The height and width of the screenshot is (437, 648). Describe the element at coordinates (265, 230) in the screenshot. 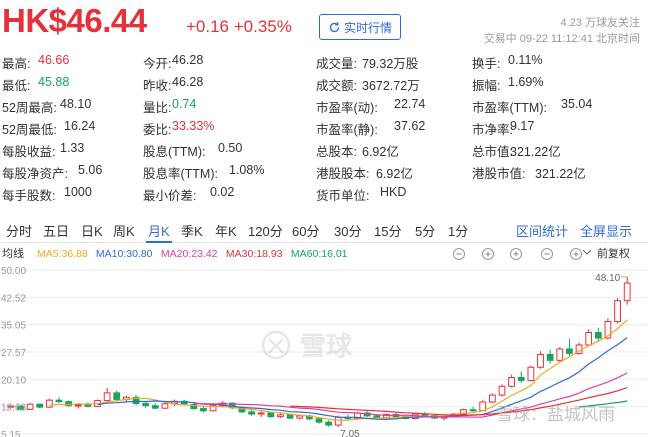

I see `tab-7: 120分` at that location.